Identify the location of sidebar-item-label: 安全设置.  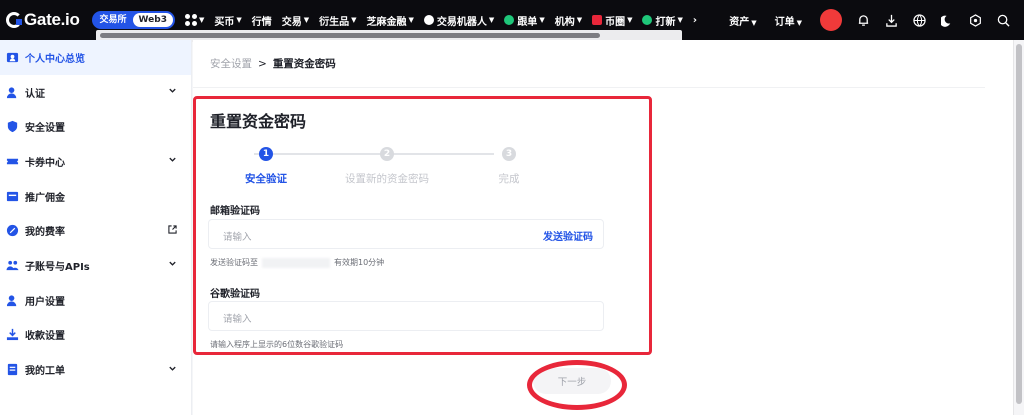
(45, 129).